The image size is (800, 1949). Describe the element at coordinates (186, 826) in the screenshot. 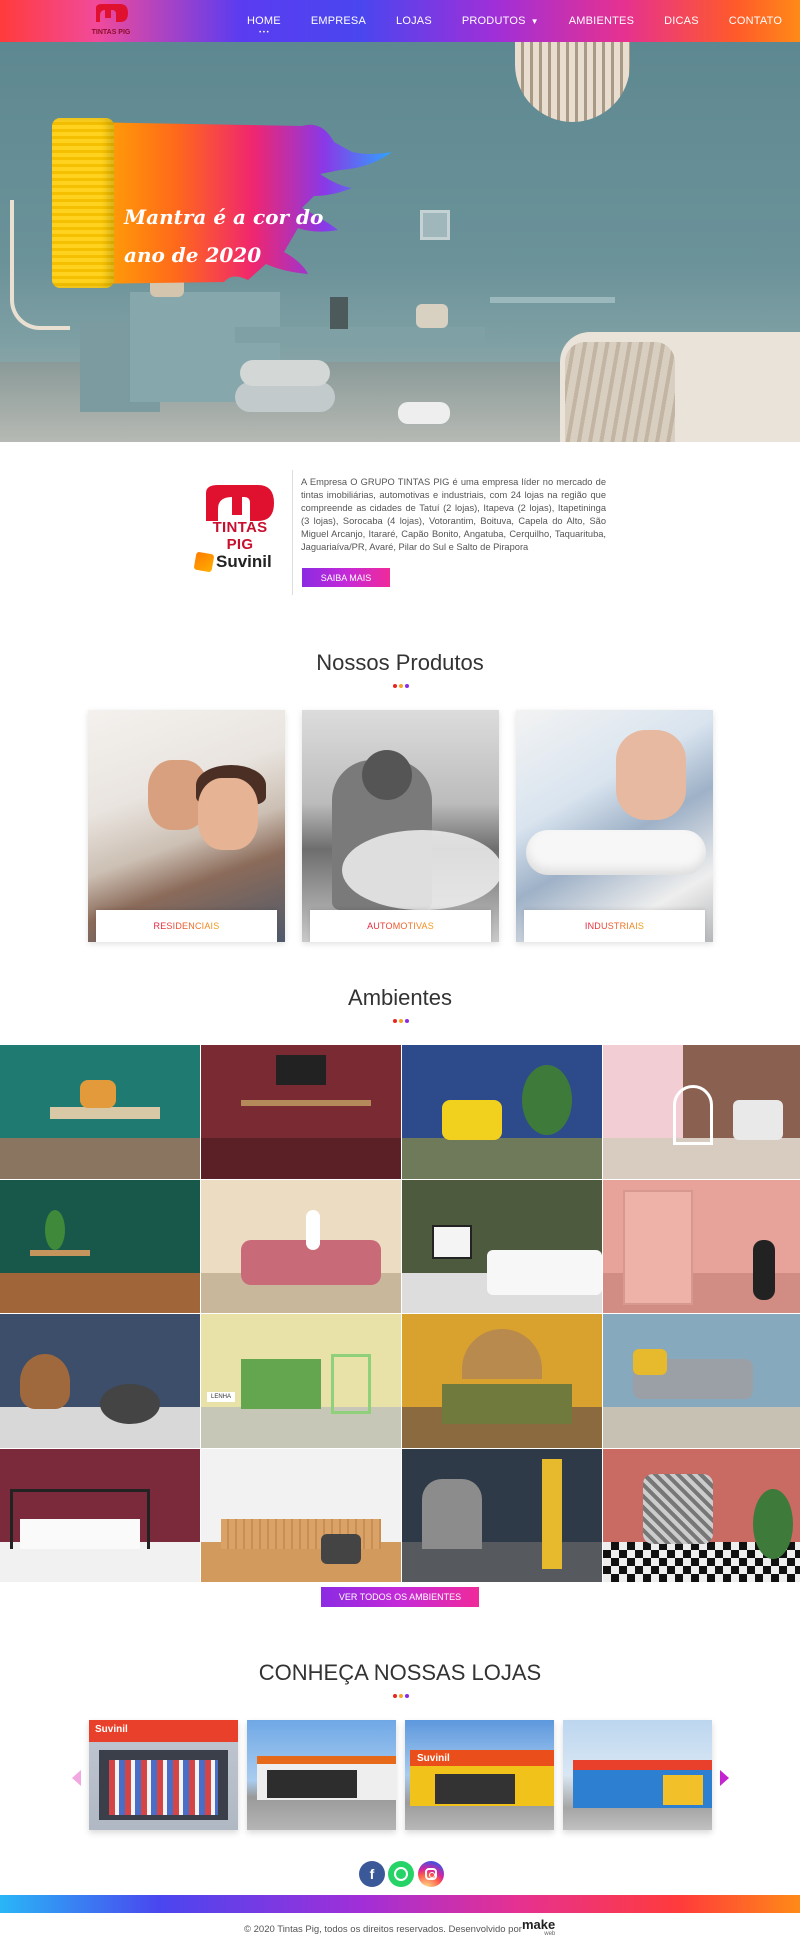

I see `product-card-residenciais: RESIDENCIAIS` at that location.